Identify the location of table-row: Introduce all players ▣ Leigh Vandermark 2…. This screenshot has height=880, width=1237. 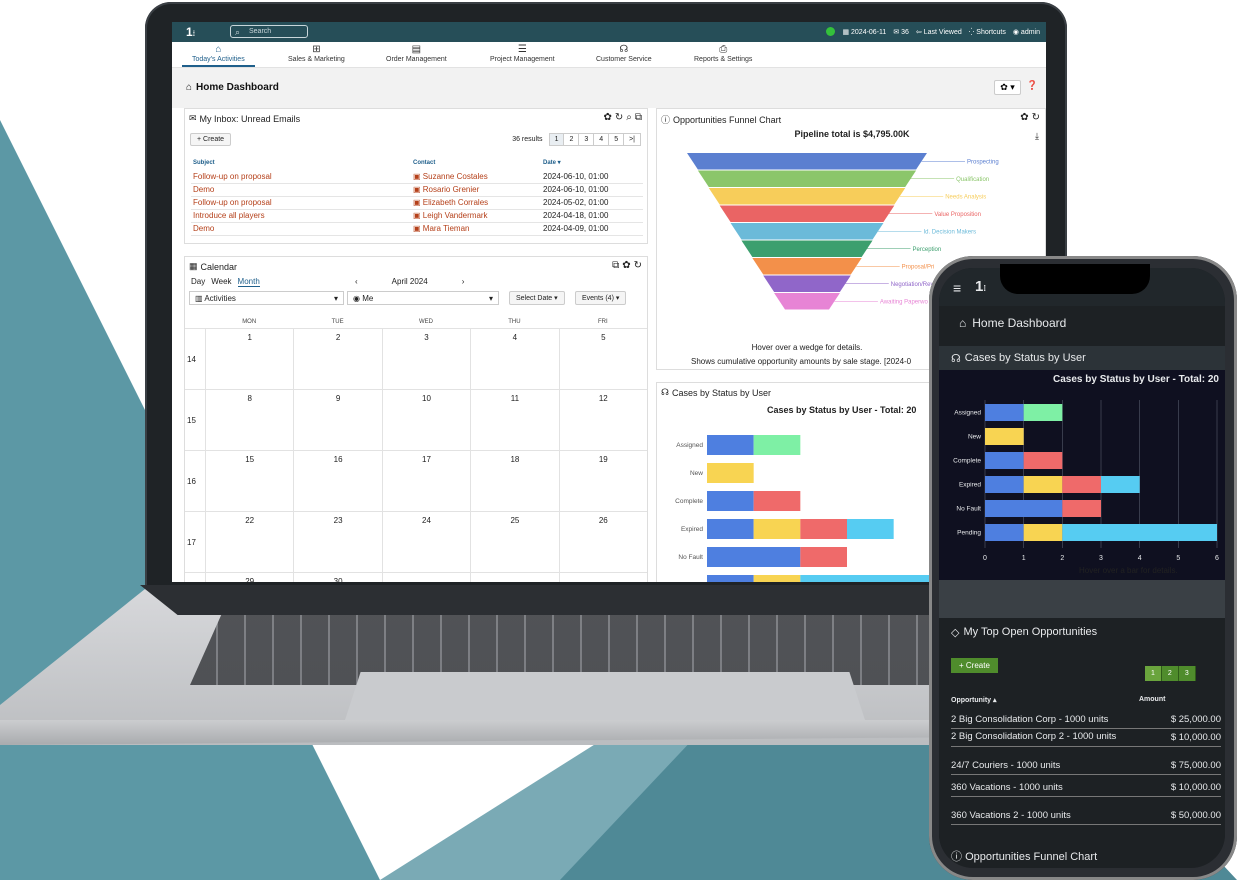
(417, 216).